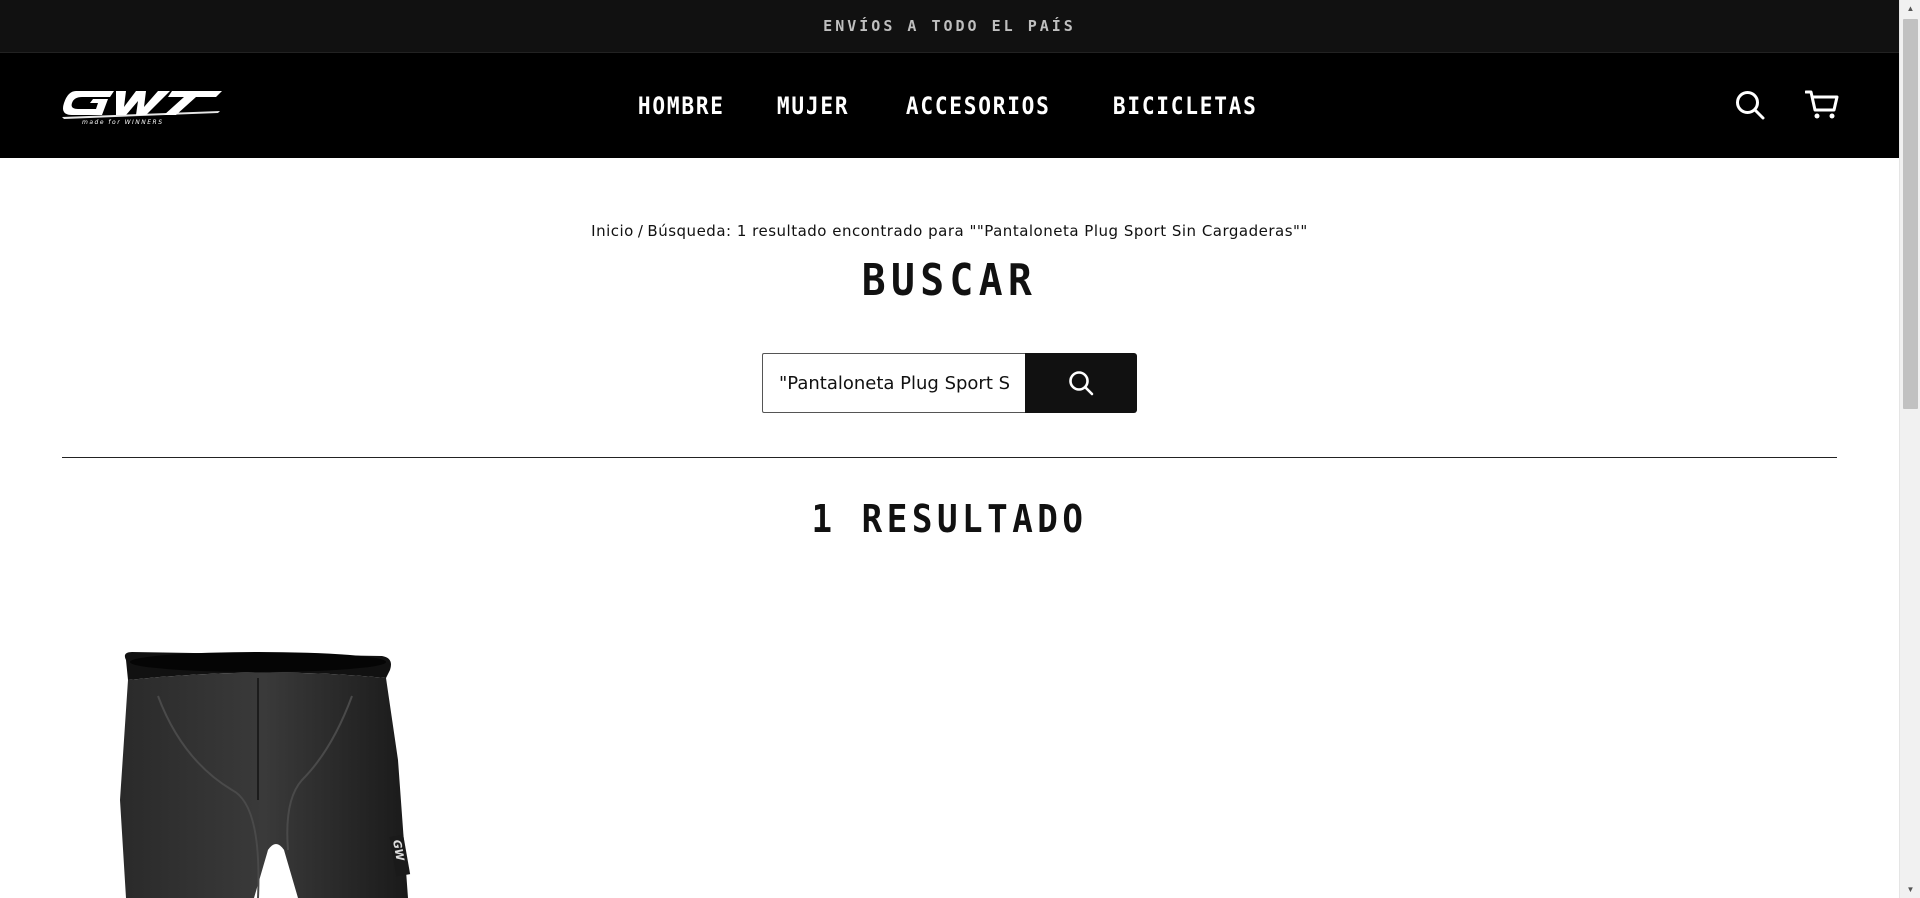  I want to click on nav-item-mujer: MUJER, so click(813, 106).